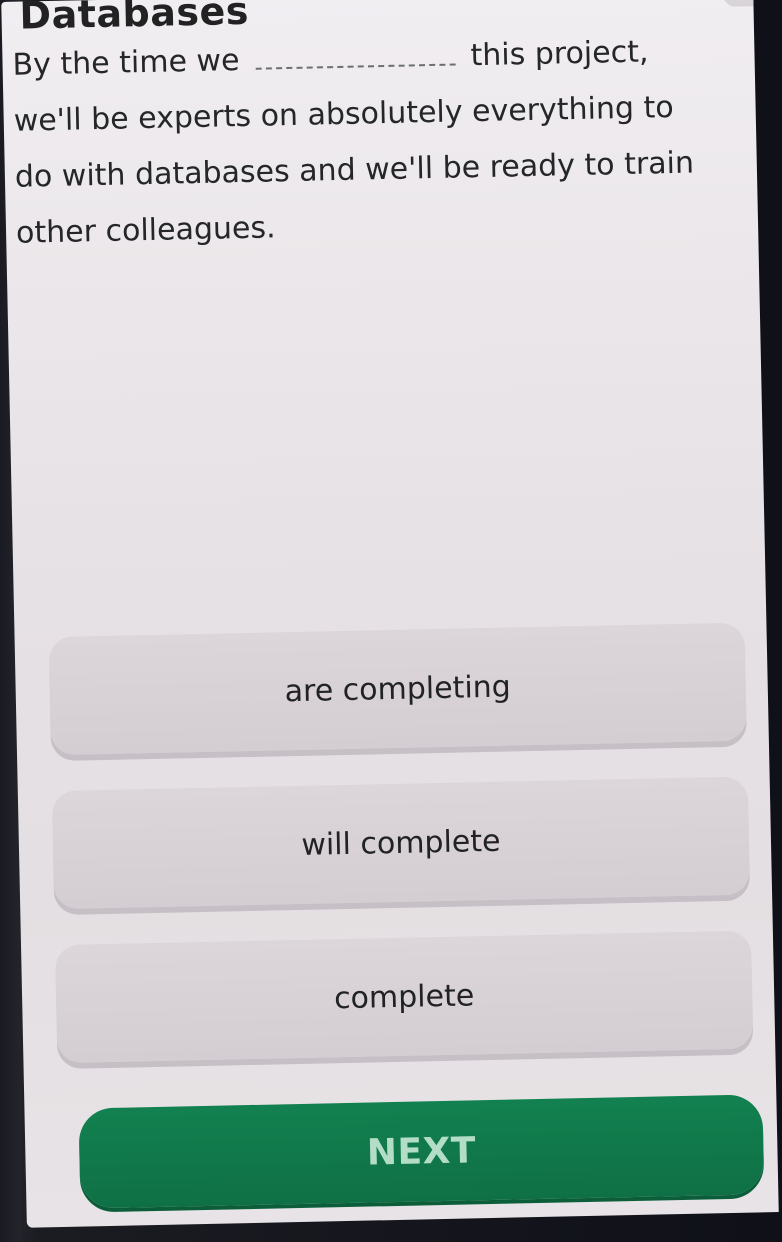 Image resolution: width=782 pixels, height=1242 pixels. I want to click on answer-blank, so click(355, 51).